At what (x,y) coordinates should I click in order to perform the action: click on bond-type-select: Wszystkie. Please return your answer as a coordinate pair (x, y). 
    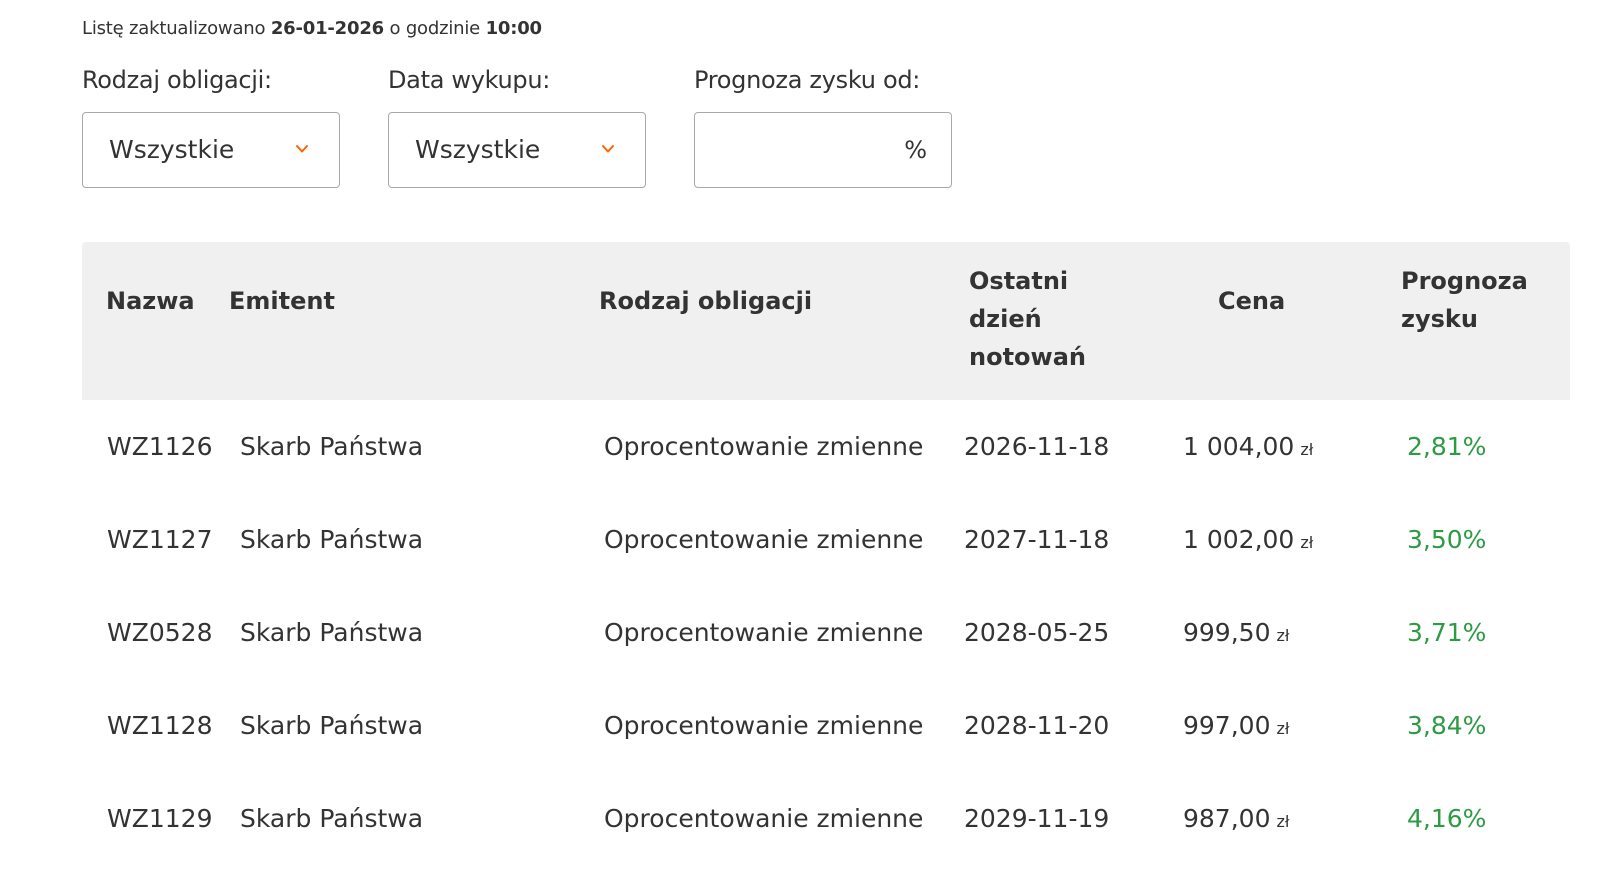
    Looking at the image, I should click on (211, 150).